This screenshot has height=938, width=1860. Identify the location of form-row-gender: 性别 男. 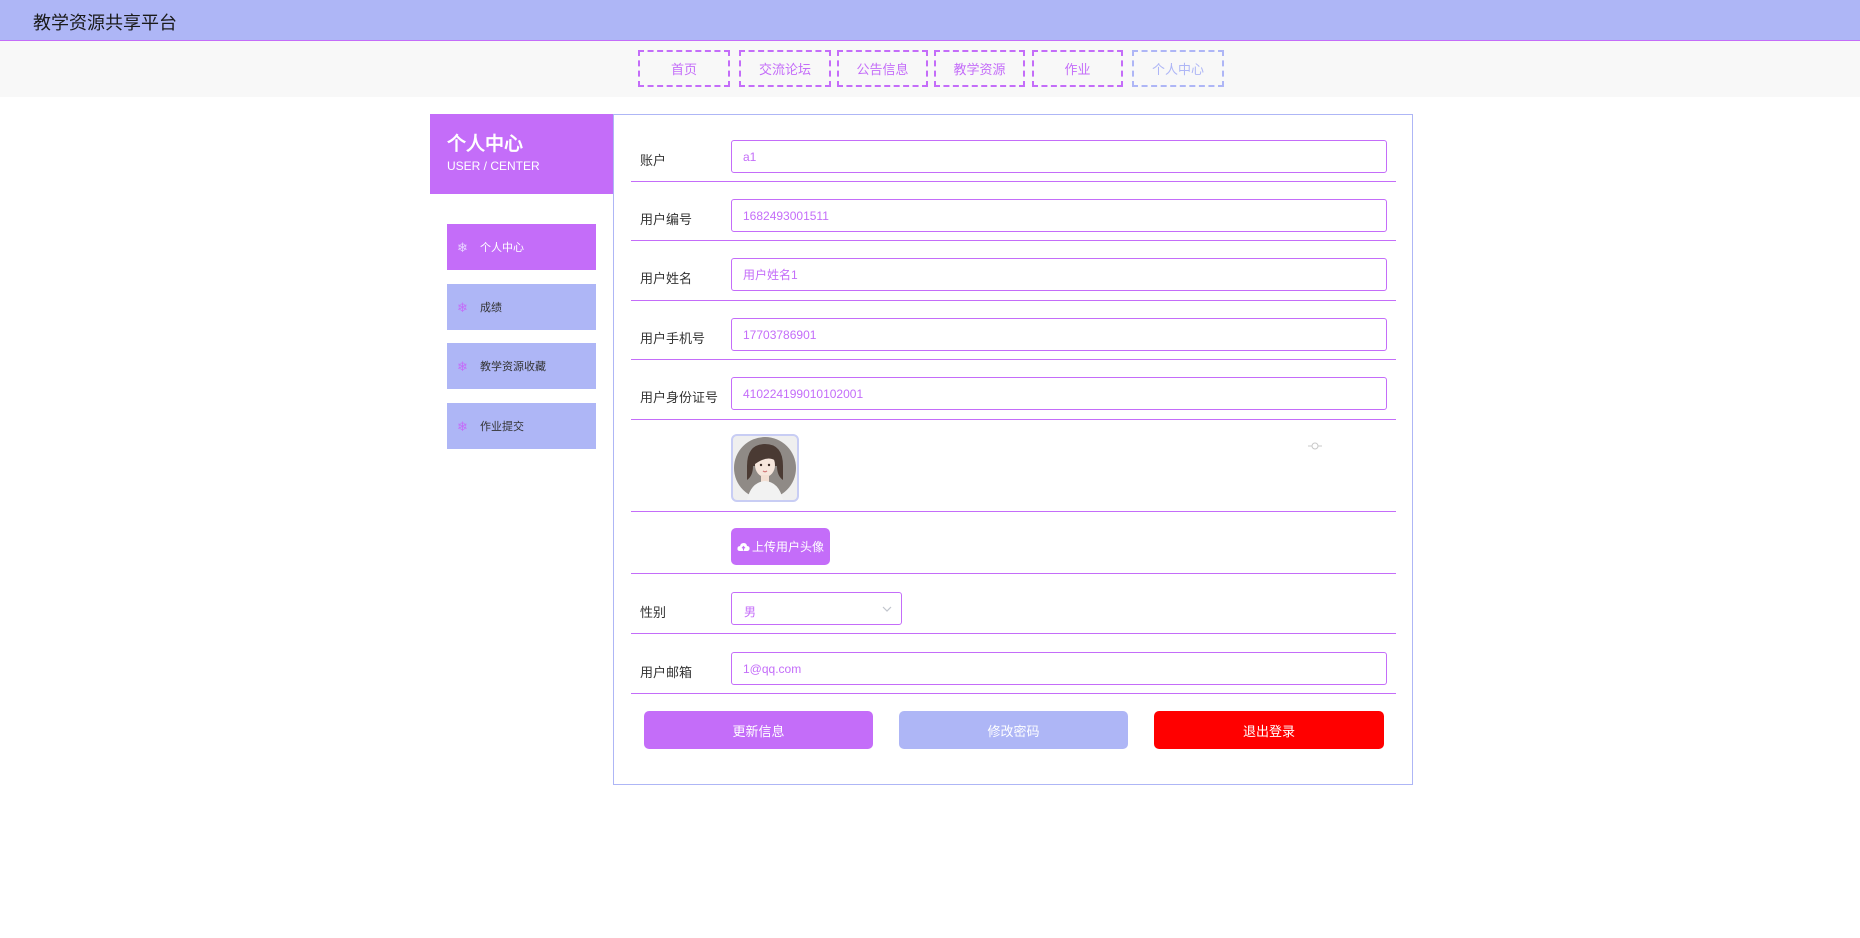
(1013, 613).